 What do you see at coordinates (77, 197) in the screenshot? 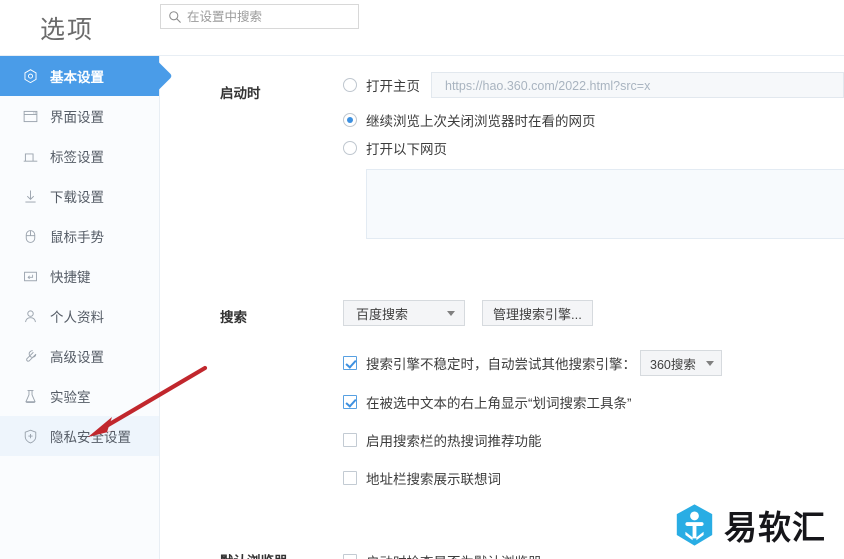
I see `sidebar-item-label: 下载设置` at bounding box center [77, 197].